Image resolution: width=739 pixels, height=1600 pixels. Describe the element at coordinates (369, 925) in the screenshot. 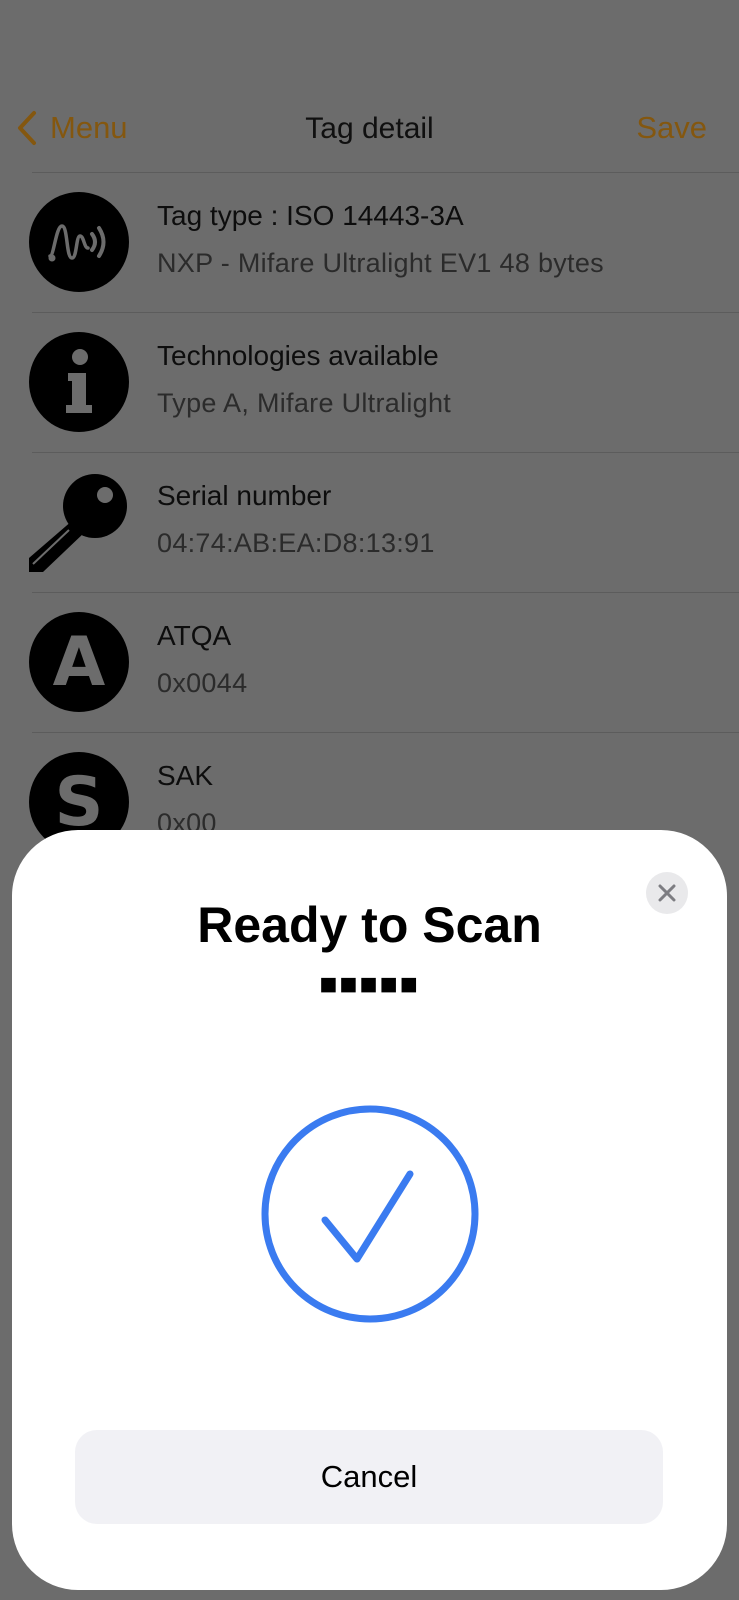

I see `sheet-title: Ready to Scan` at that location.